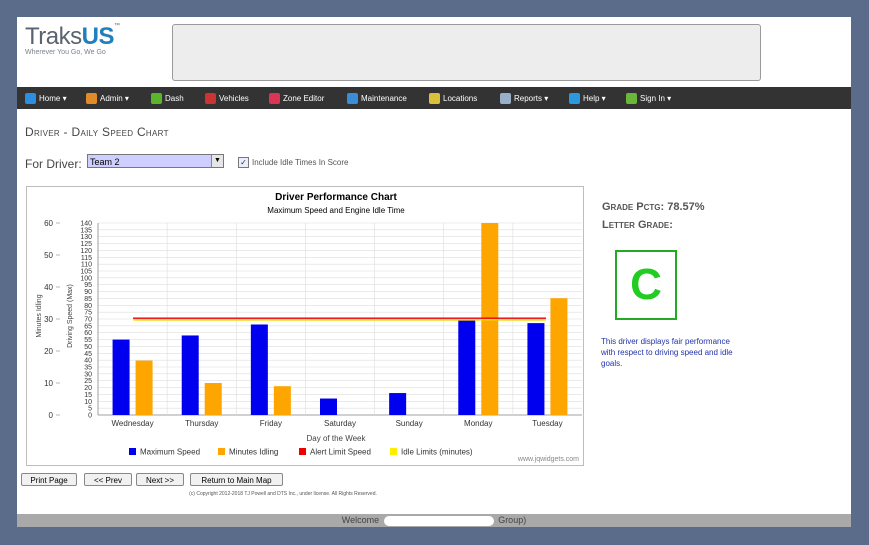 The width and height of the screenshot is (869, 545). Describe the element at coordinates (88, 292) in the screenshot. I see `speed-tick-label: 90` at that location.